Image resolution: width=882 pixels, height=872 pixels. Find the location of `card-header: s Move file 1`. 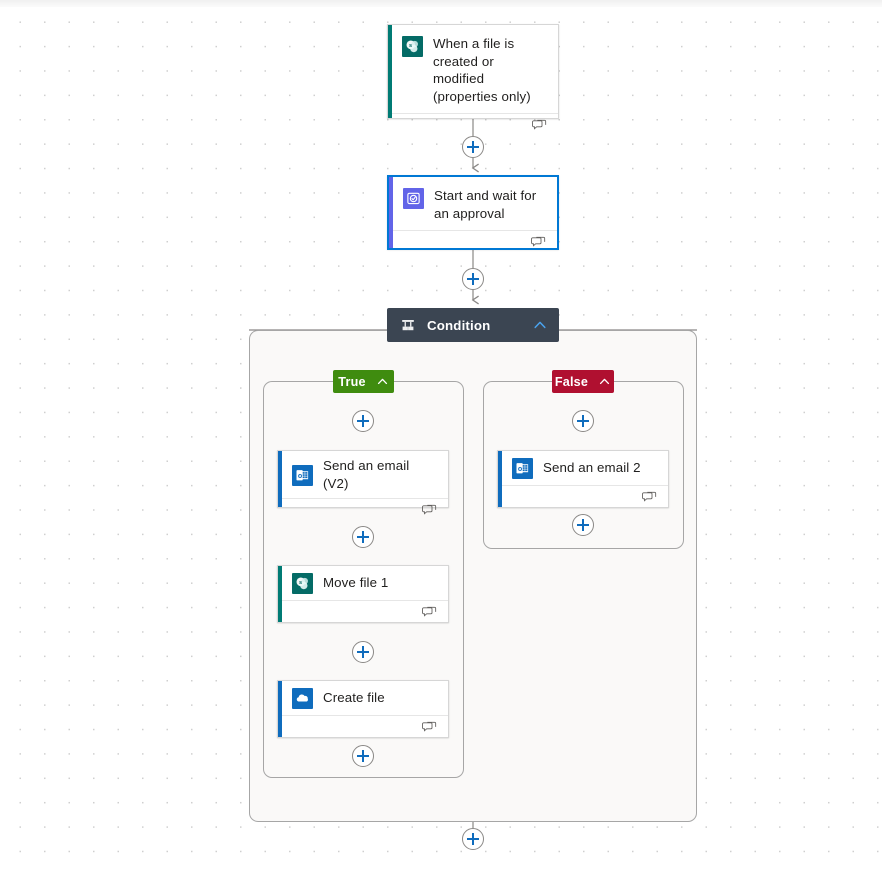

card-header: s Move file 1 is located at coordinates (363, 583).